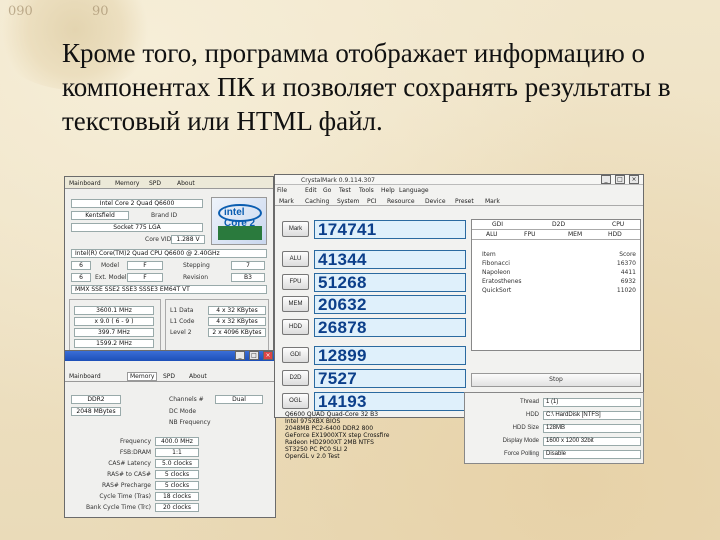 Image resolution: width=720 pixels, height=540 pixels. I want to click on menu-language: Language, so click(414, 190).